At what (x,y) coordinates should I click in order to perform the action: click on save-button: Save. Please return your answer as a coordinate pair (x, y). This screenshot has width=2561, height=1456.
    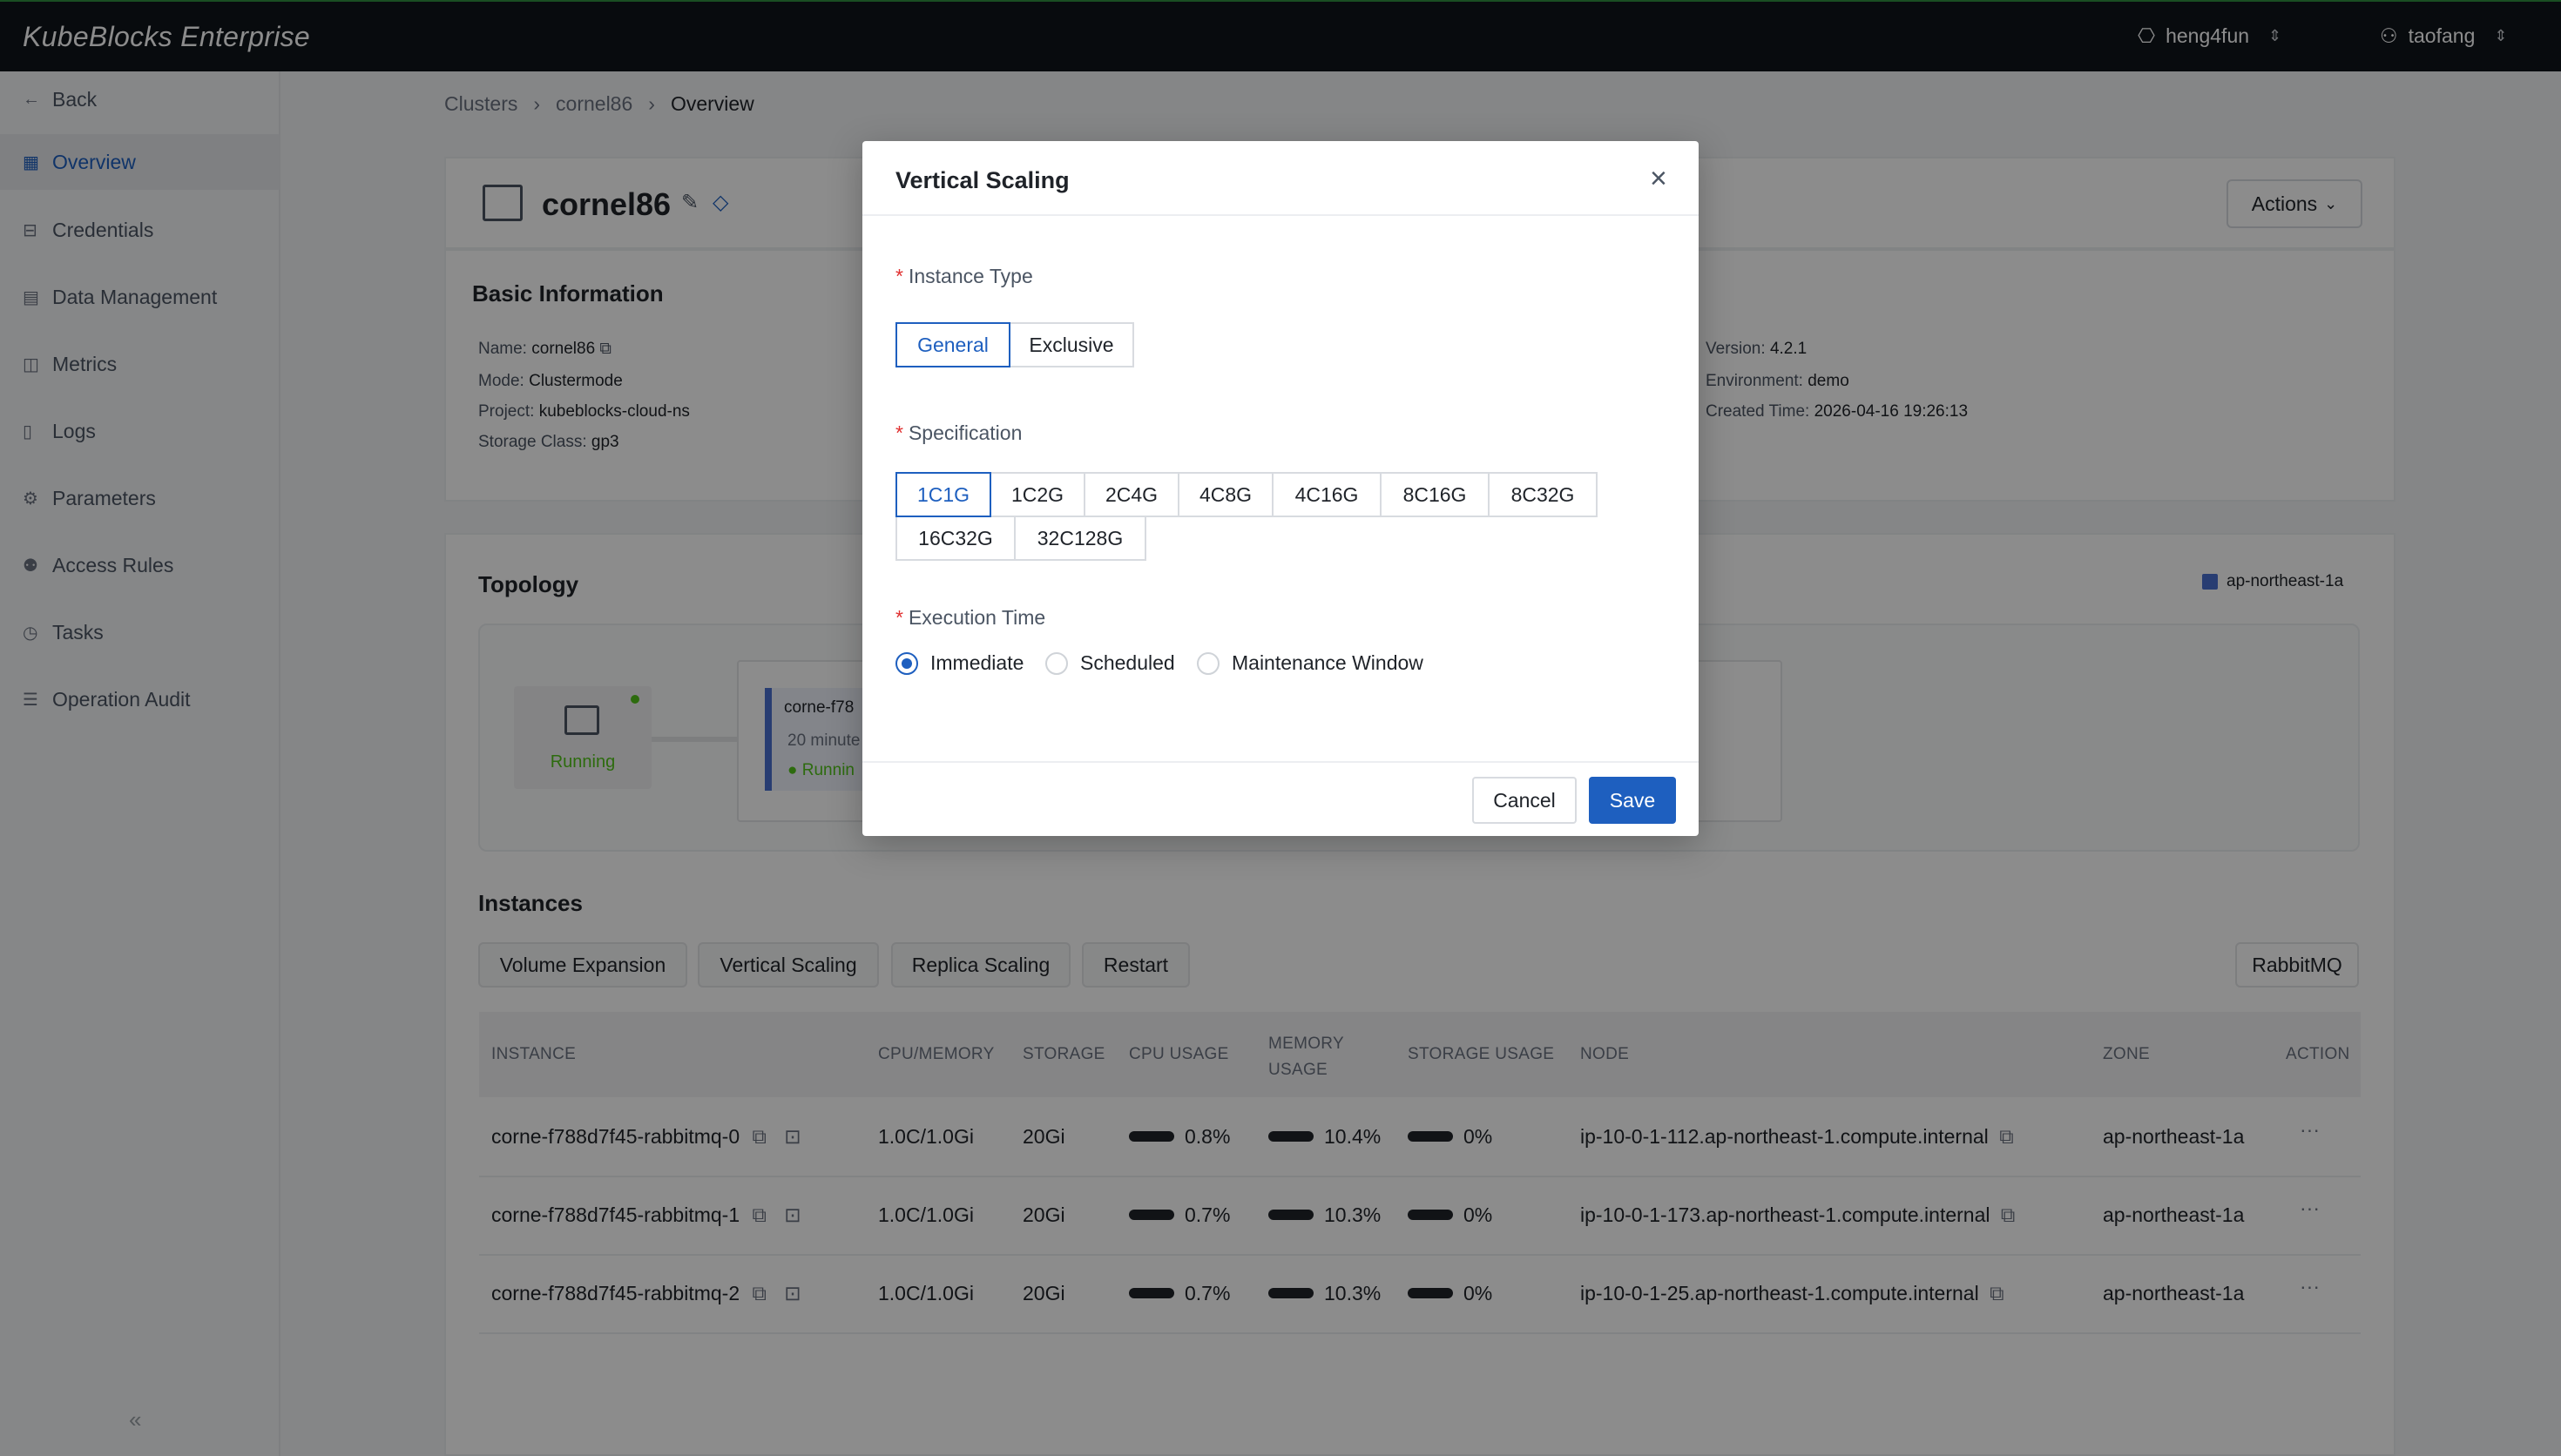
    Looking at the image, I should click on (1632, 800).